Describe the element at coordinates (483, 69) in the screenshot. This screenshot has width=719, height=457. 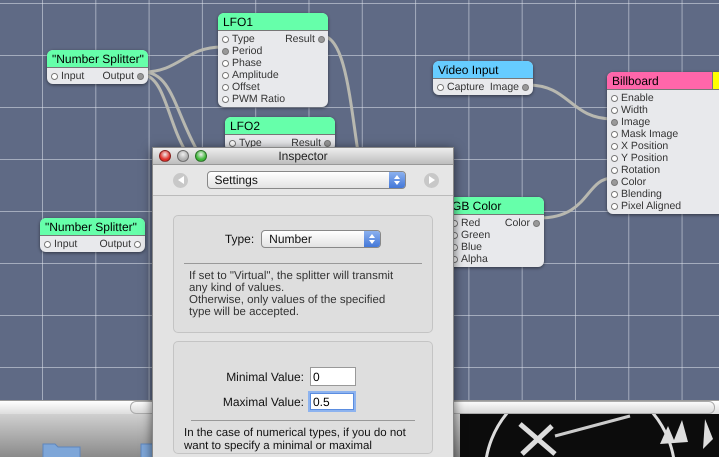
I see `node-title: Video Input` at that location.